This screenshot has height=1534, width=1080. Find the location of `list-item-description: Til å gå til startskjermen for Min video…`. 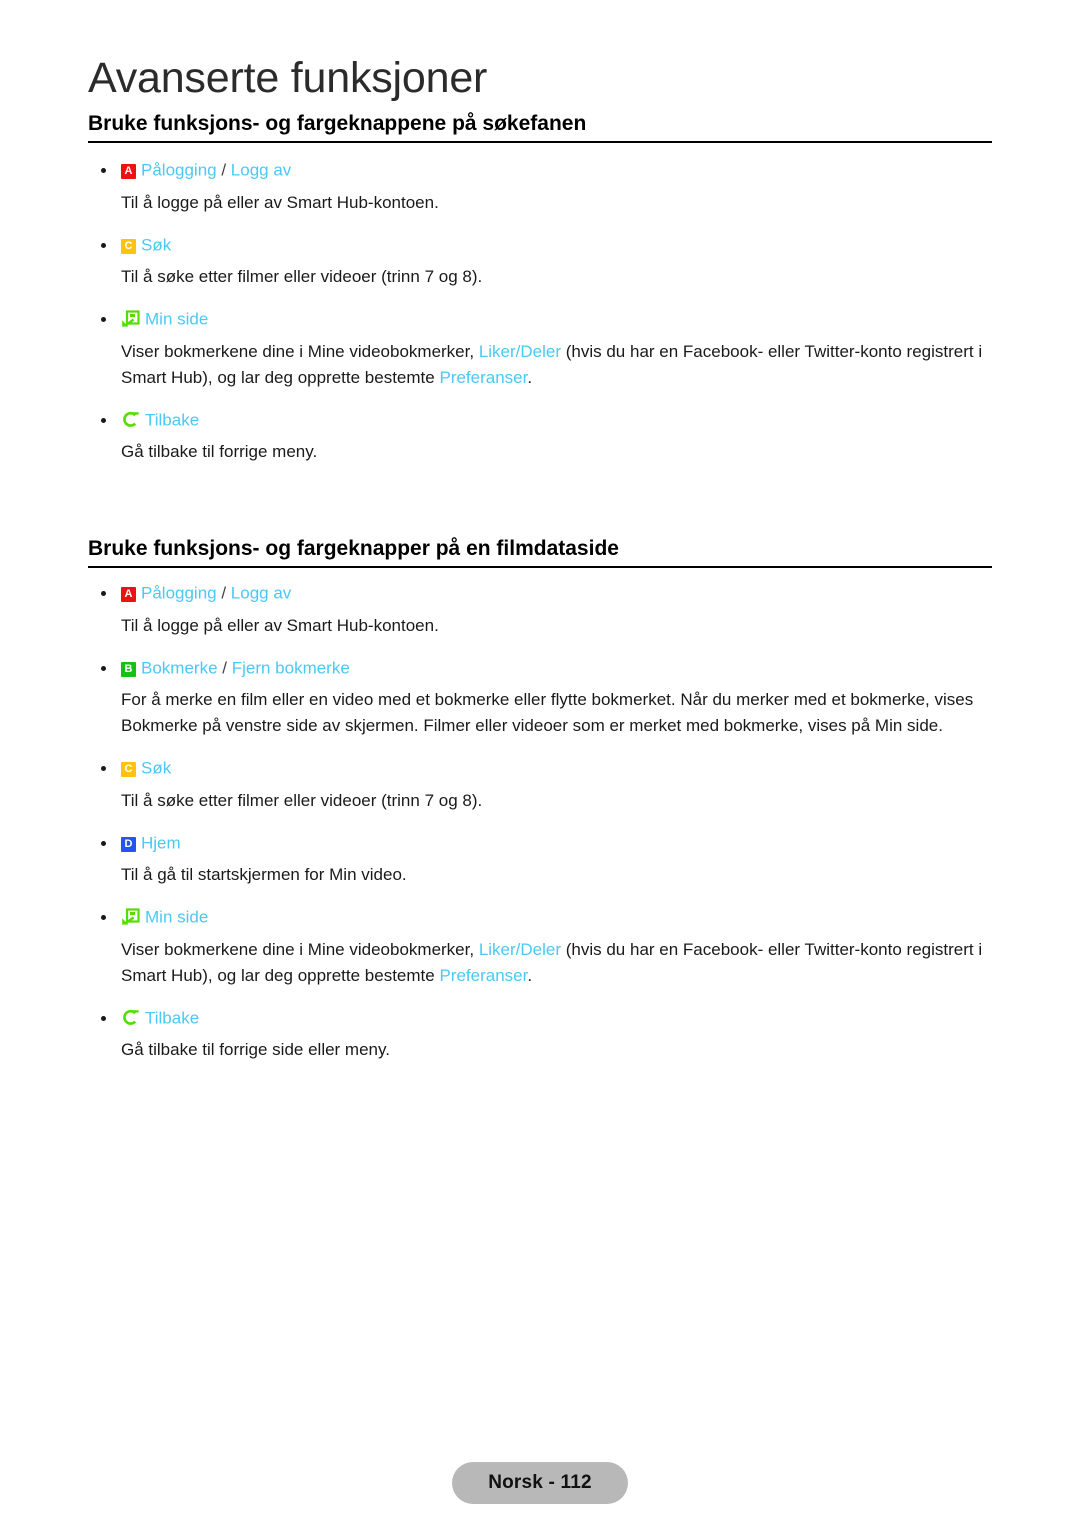

list-item-description: Til å gå til startskjermen for Min video… is located at coordinates (264, 875).